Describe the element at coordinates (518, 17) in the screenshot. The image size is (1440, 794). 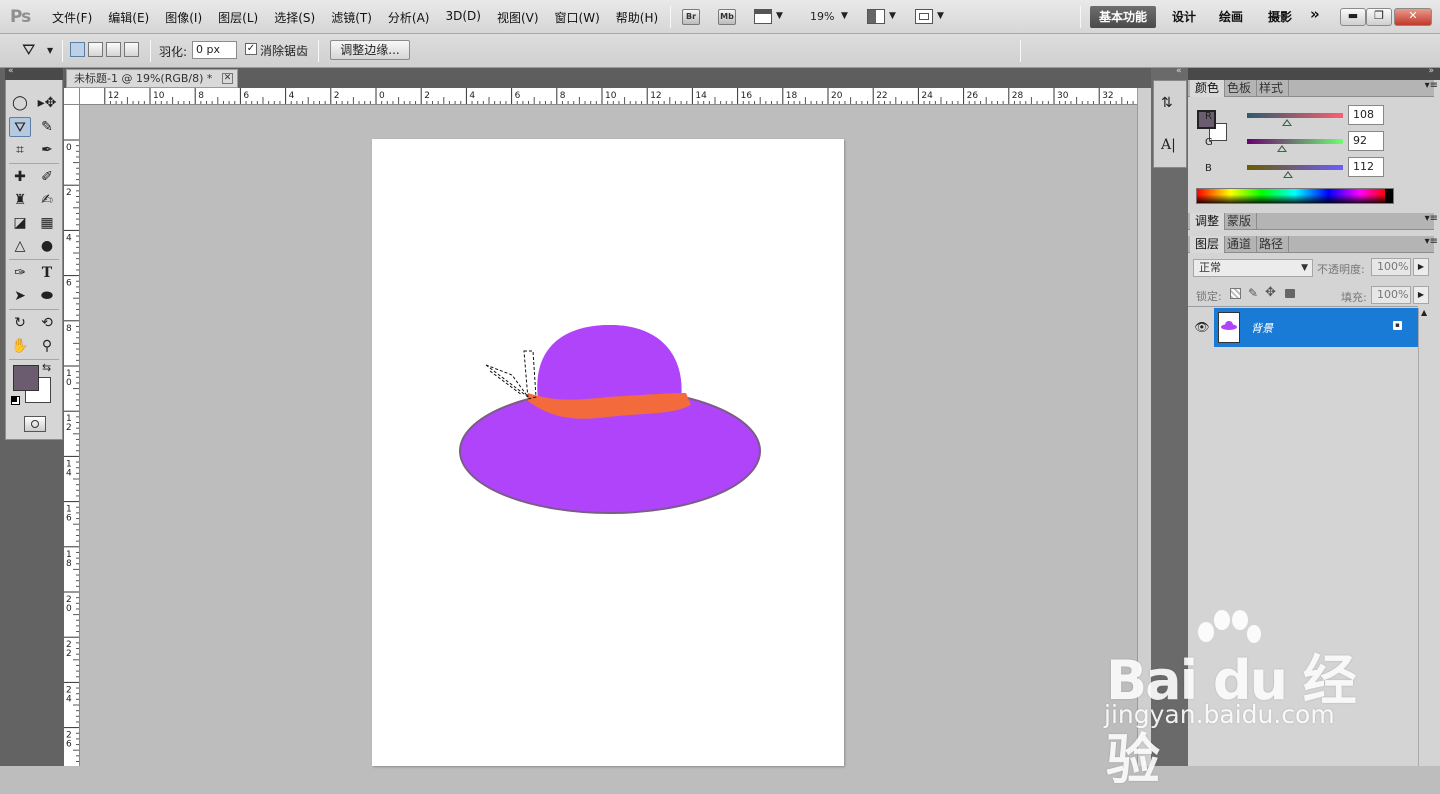
I see `menu-view: 视图(V)` at that location.